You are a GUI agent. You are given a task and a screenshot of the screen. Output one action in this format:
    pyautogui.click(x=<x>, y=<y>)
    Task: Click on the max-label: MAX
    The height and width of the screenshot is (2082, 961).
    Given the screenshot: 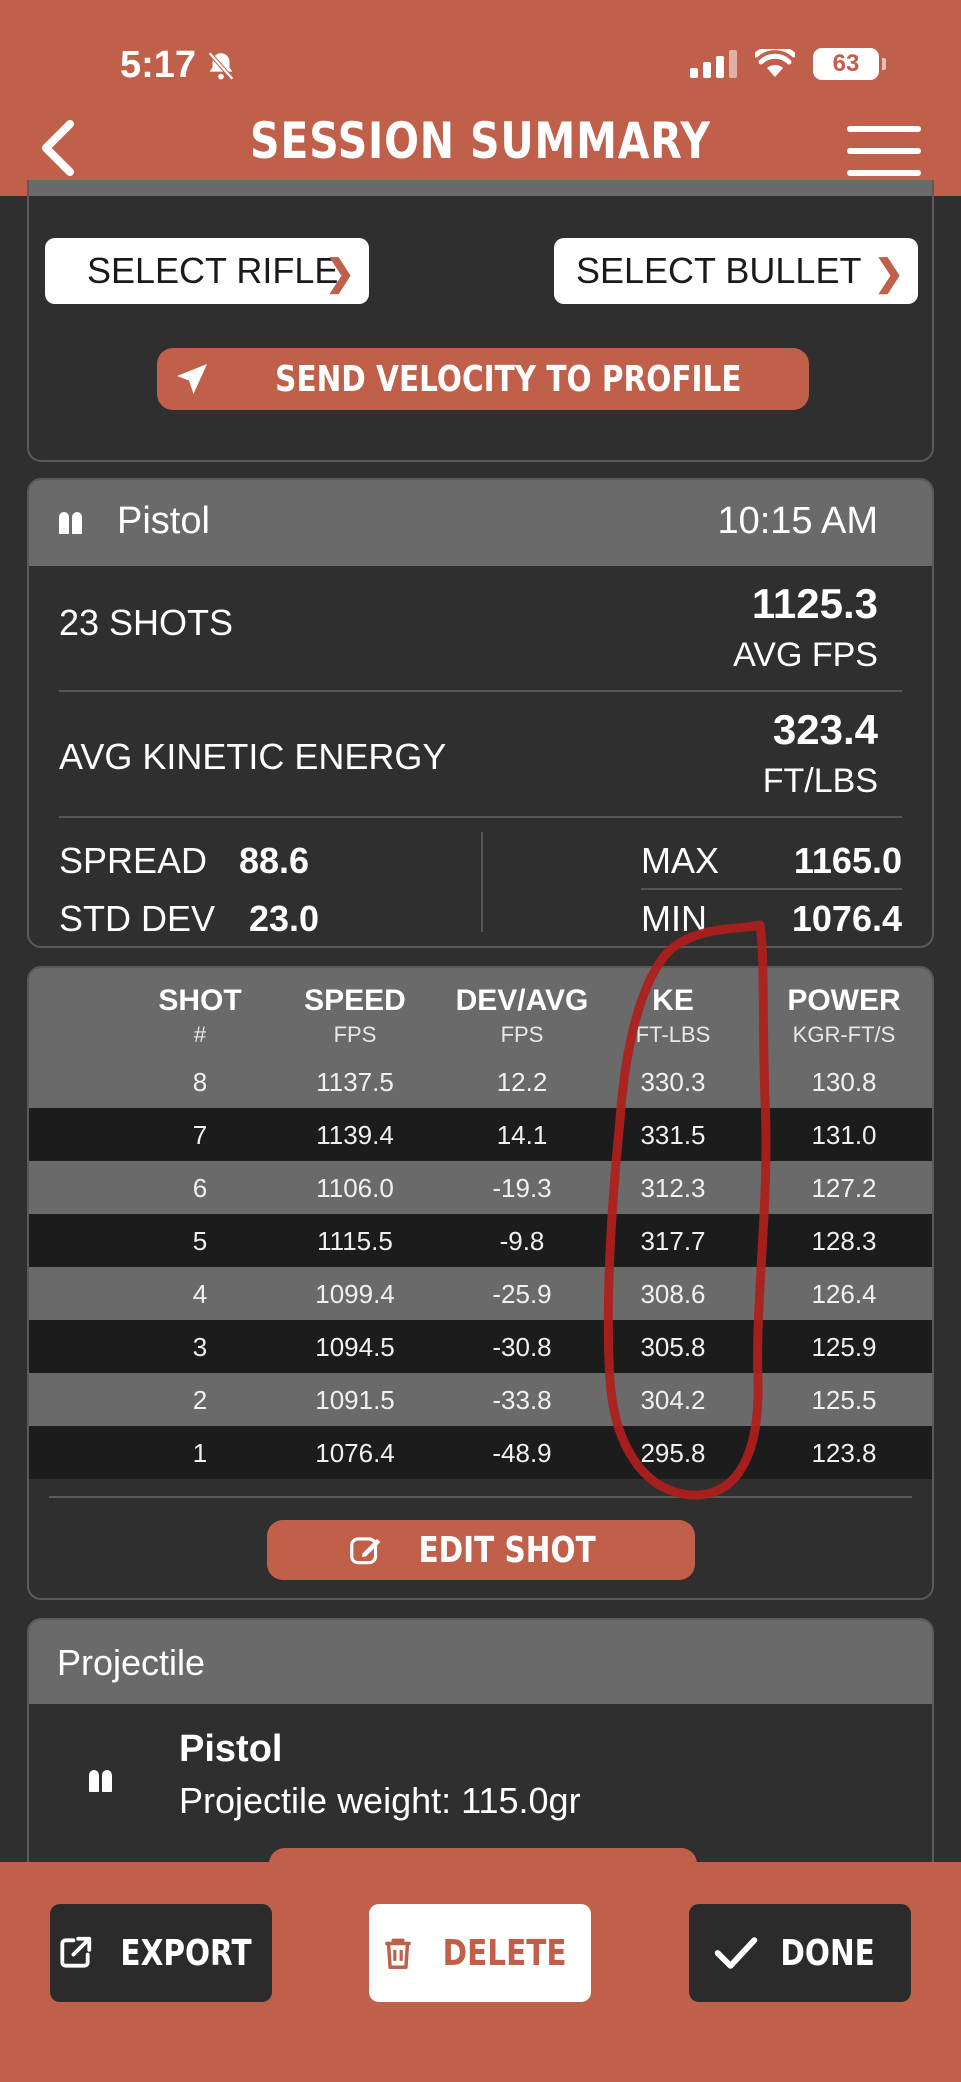 What is the action you would take?
    pyautogui.click(x=680, y=860)
    